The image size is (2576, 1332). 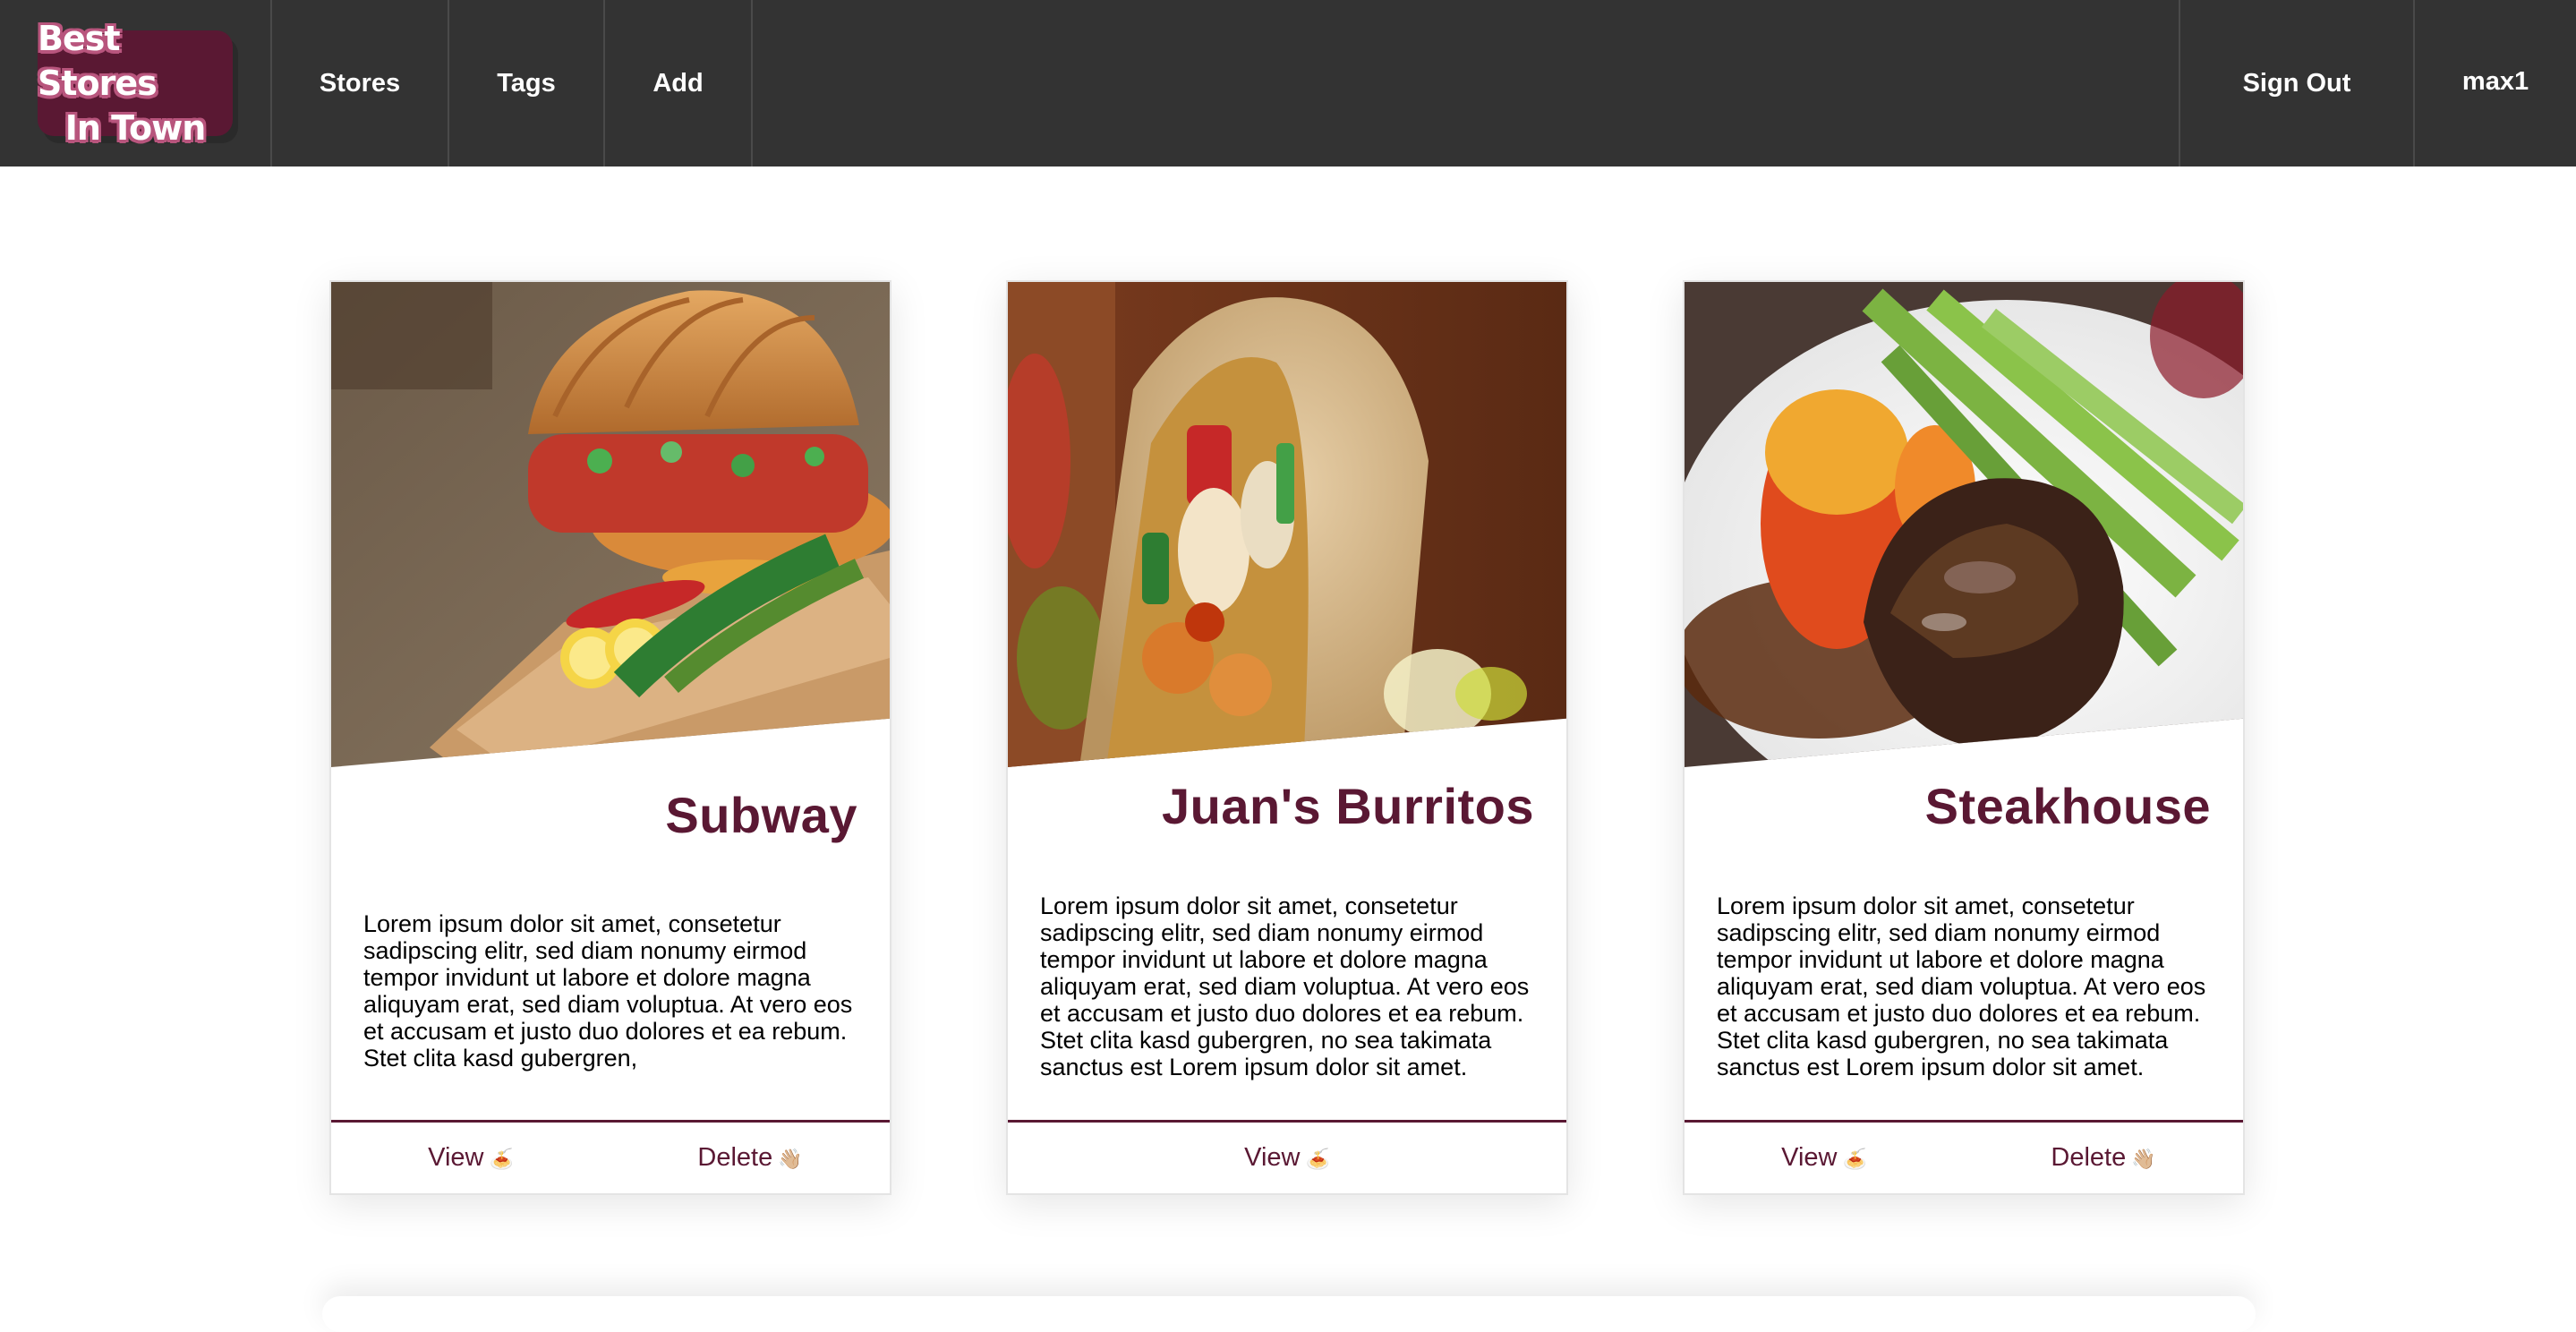 I want to click on logo-link: Best Stores In Town, so click(x=136, y=83).